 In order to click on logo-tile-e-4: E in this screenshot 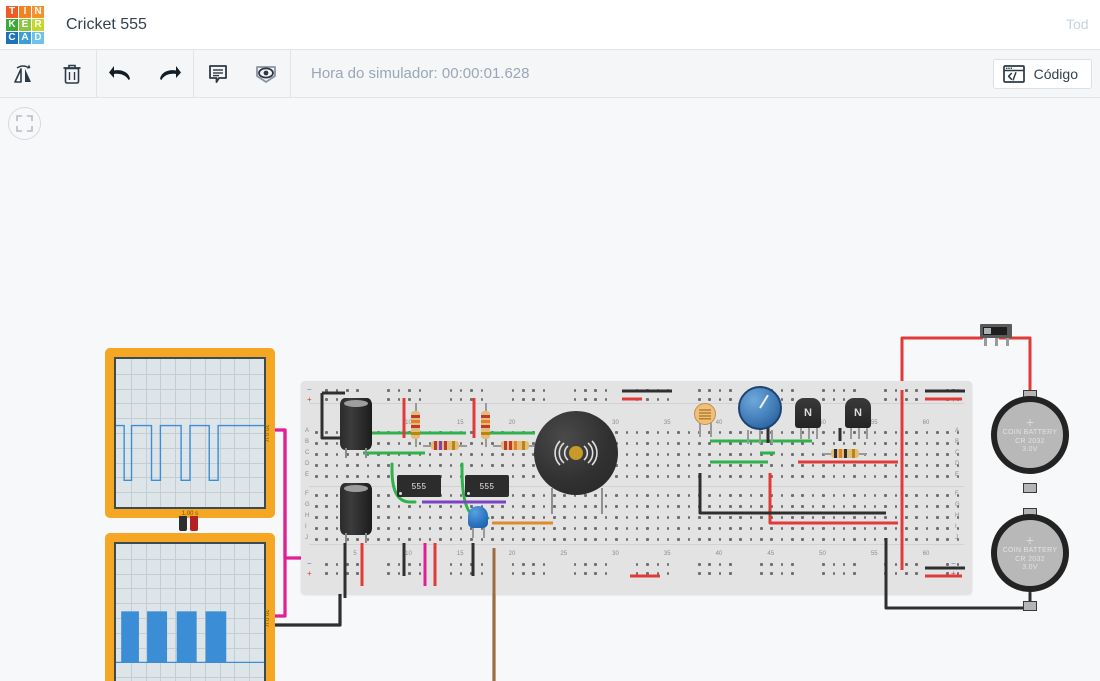, I will do `click(25, 24)`.